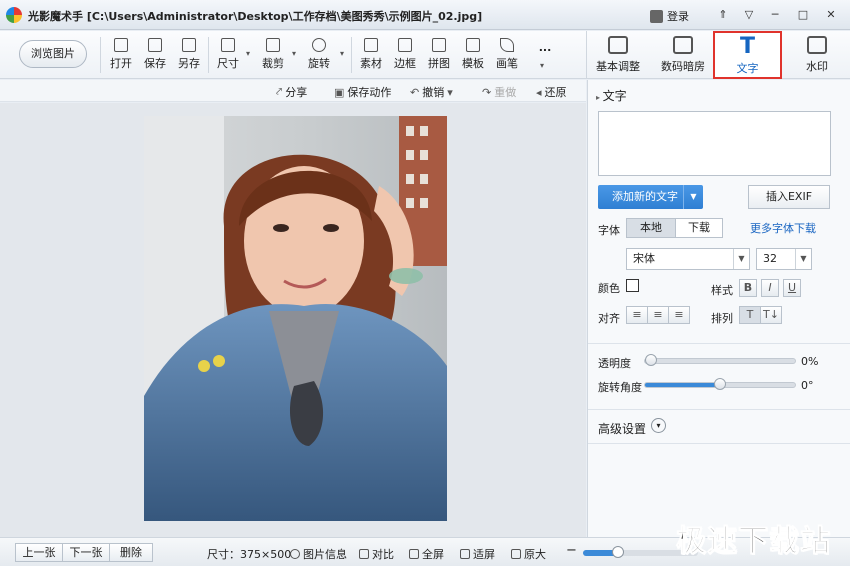  Describe the element at coordinates (542, 65) in the screenshot. I see `more-dropdown-icon: ▾` at that location.